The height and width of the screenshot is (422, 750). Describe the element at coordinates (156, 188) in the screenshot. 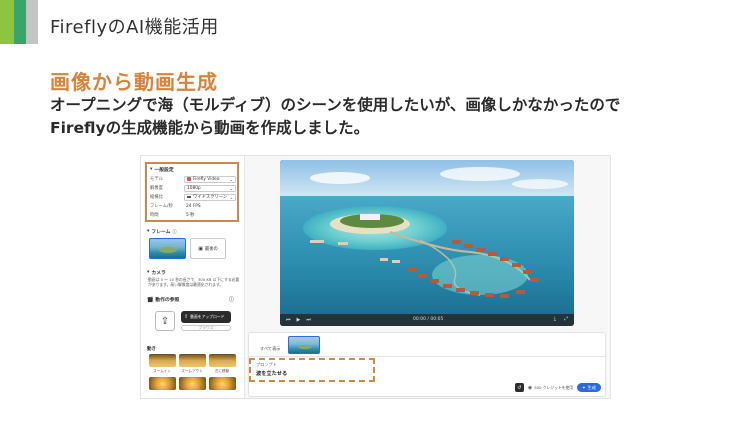

I see `resolution-label: 解像度` at that location.